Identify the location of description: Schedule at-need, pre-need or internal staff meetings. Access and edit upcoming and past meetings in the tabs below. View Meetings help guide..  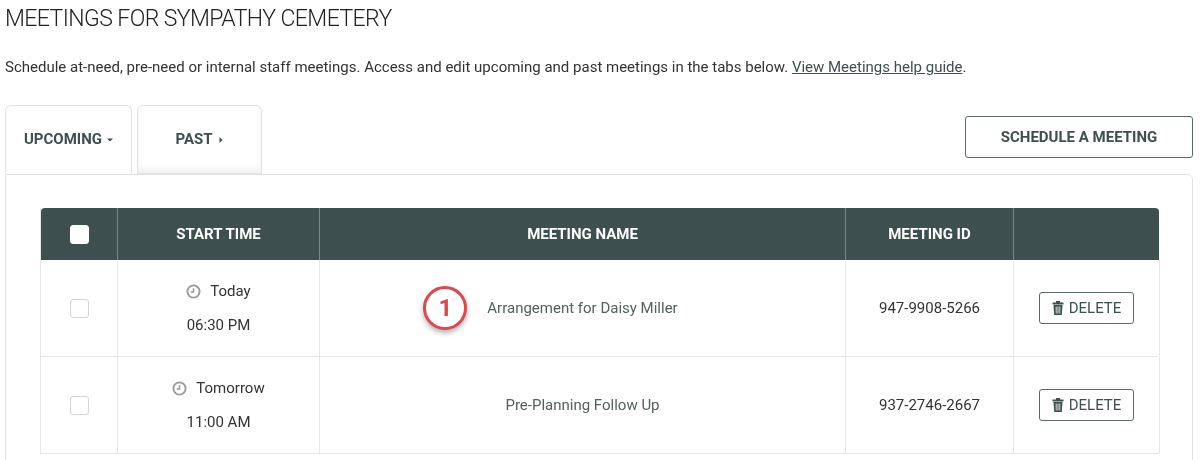
(486, 67).